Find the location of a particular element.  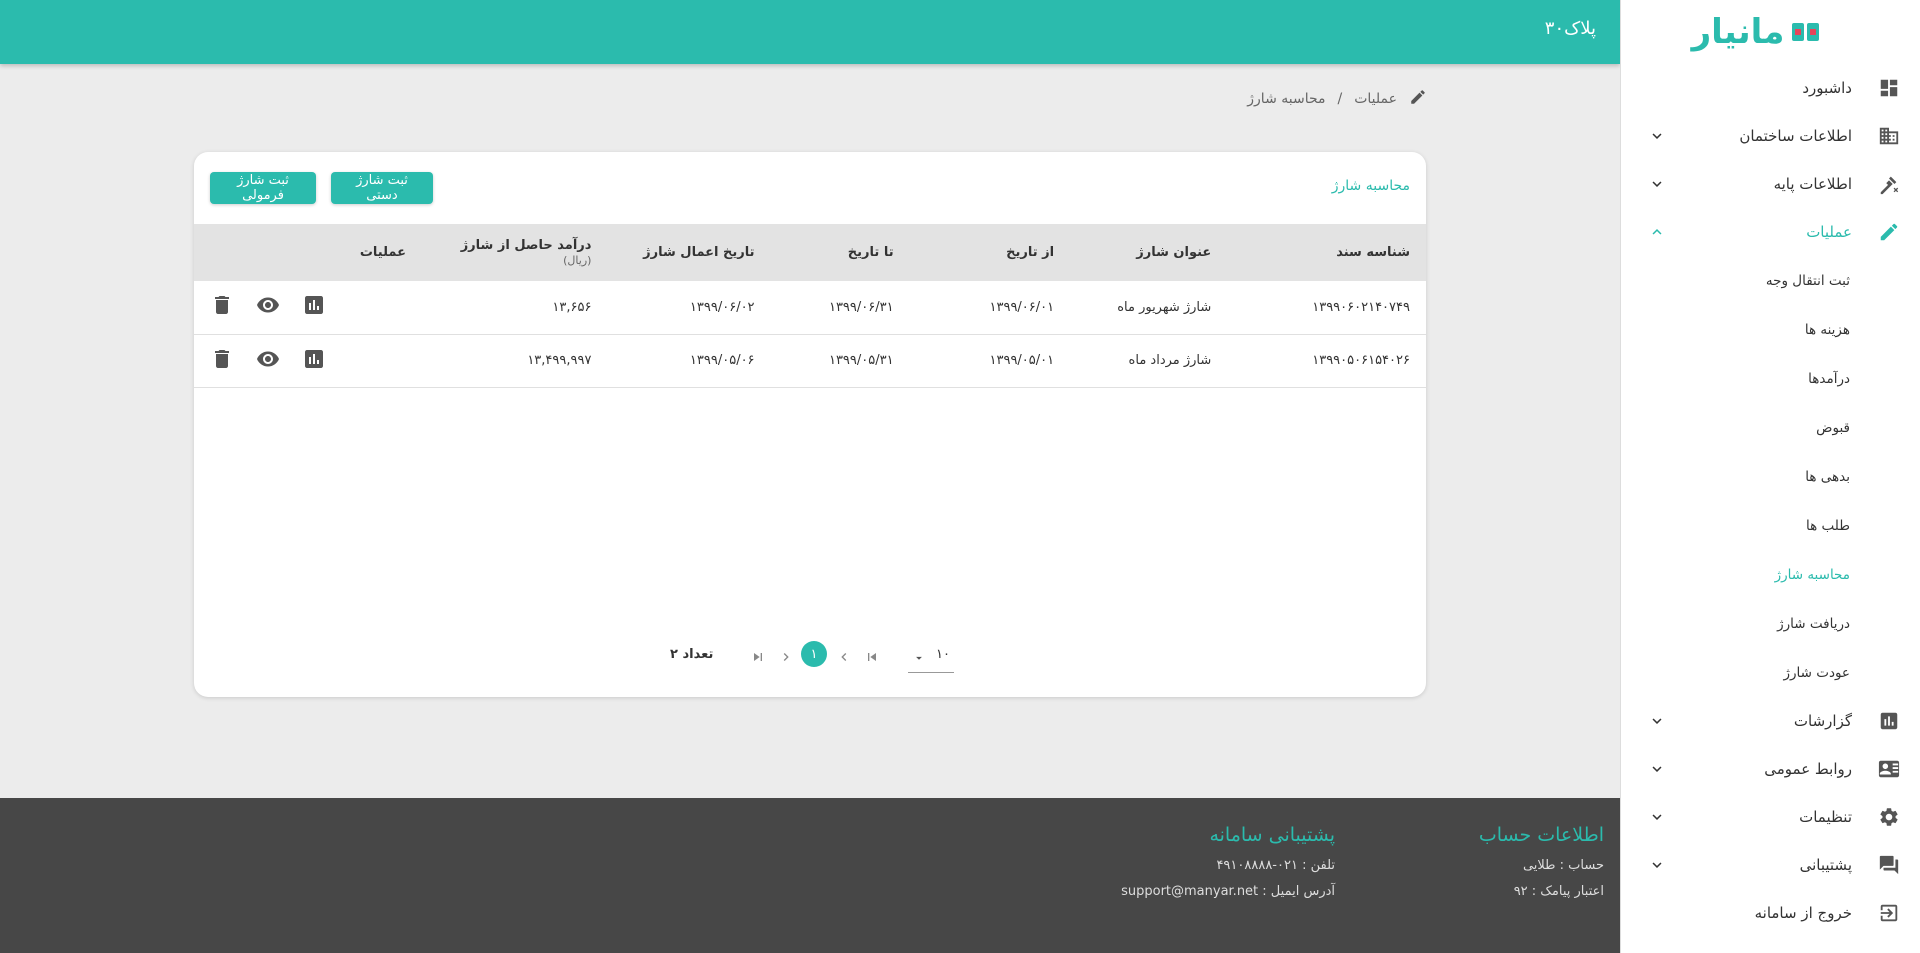

cell-income: ۱۳,۴۹۹,۹۹۷ is located at coordinates (559, 360).